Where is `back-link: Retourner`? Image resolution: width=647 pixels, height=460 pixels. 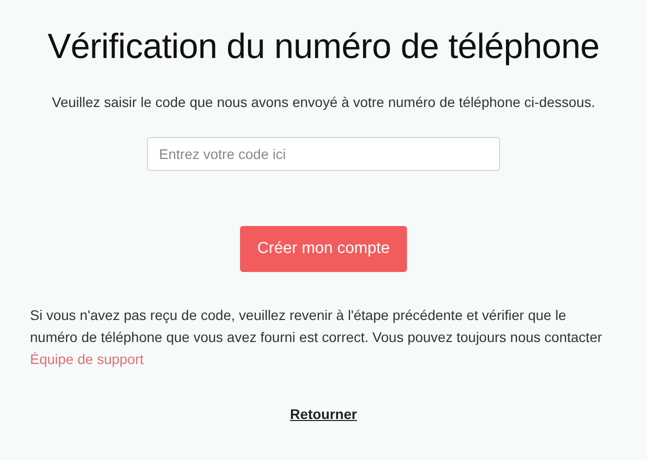 back-link: Retourner is located at coordinates (323, 414).